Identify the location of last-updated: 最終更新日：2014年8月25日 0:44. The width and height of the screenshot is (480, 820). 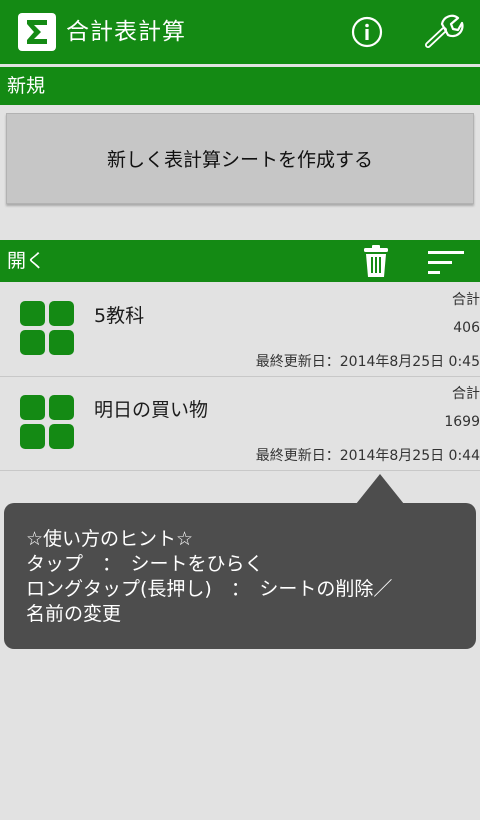
(367, 456).